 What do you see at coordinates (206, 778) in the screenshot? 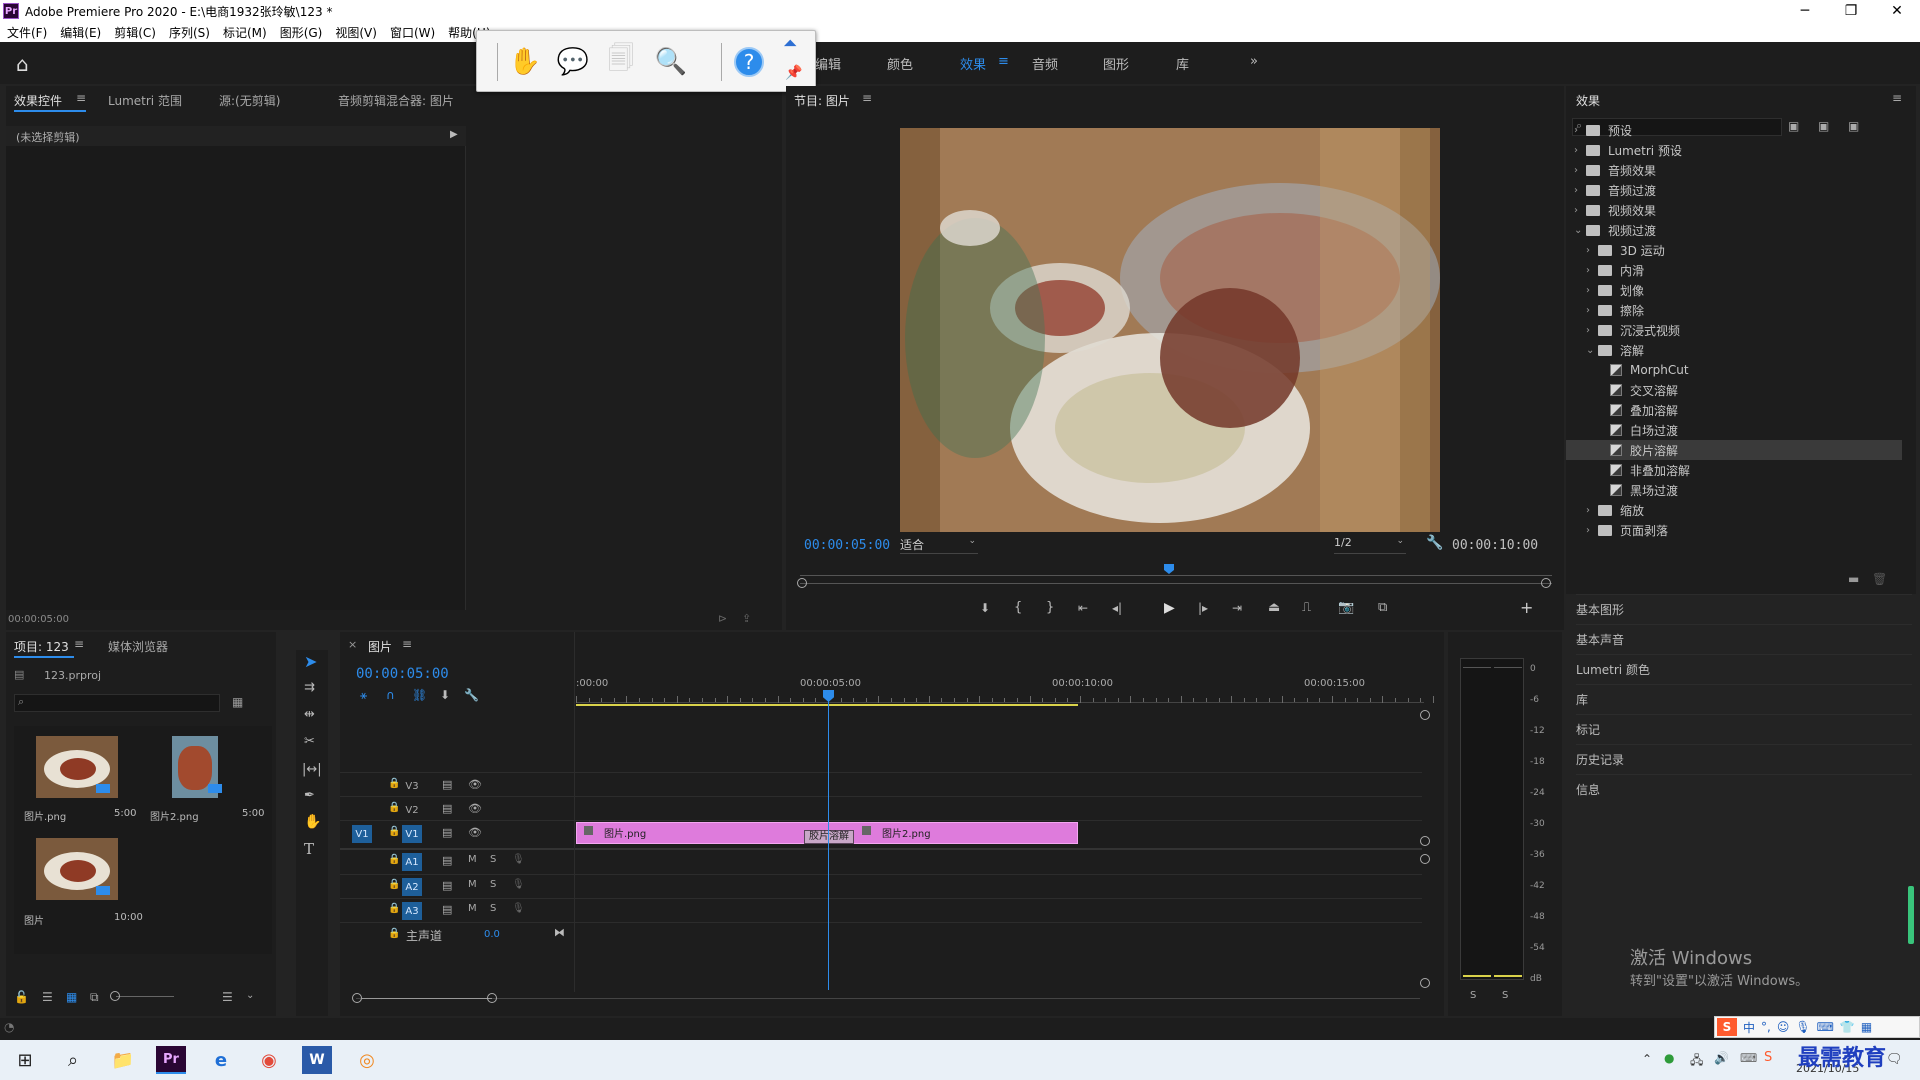
I see `project-item: 图片2.png 5:00` at bounding box center [206, 778].